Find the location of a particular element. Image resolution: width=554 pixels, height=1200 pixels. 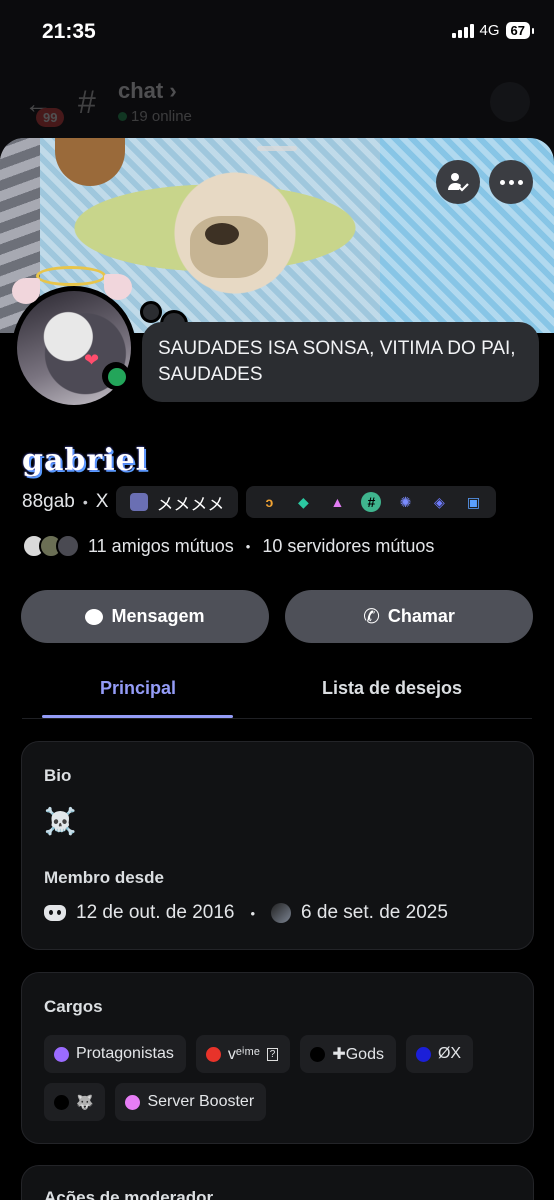

role-pill: ✚Gods is located at coordinates (348, 1054).